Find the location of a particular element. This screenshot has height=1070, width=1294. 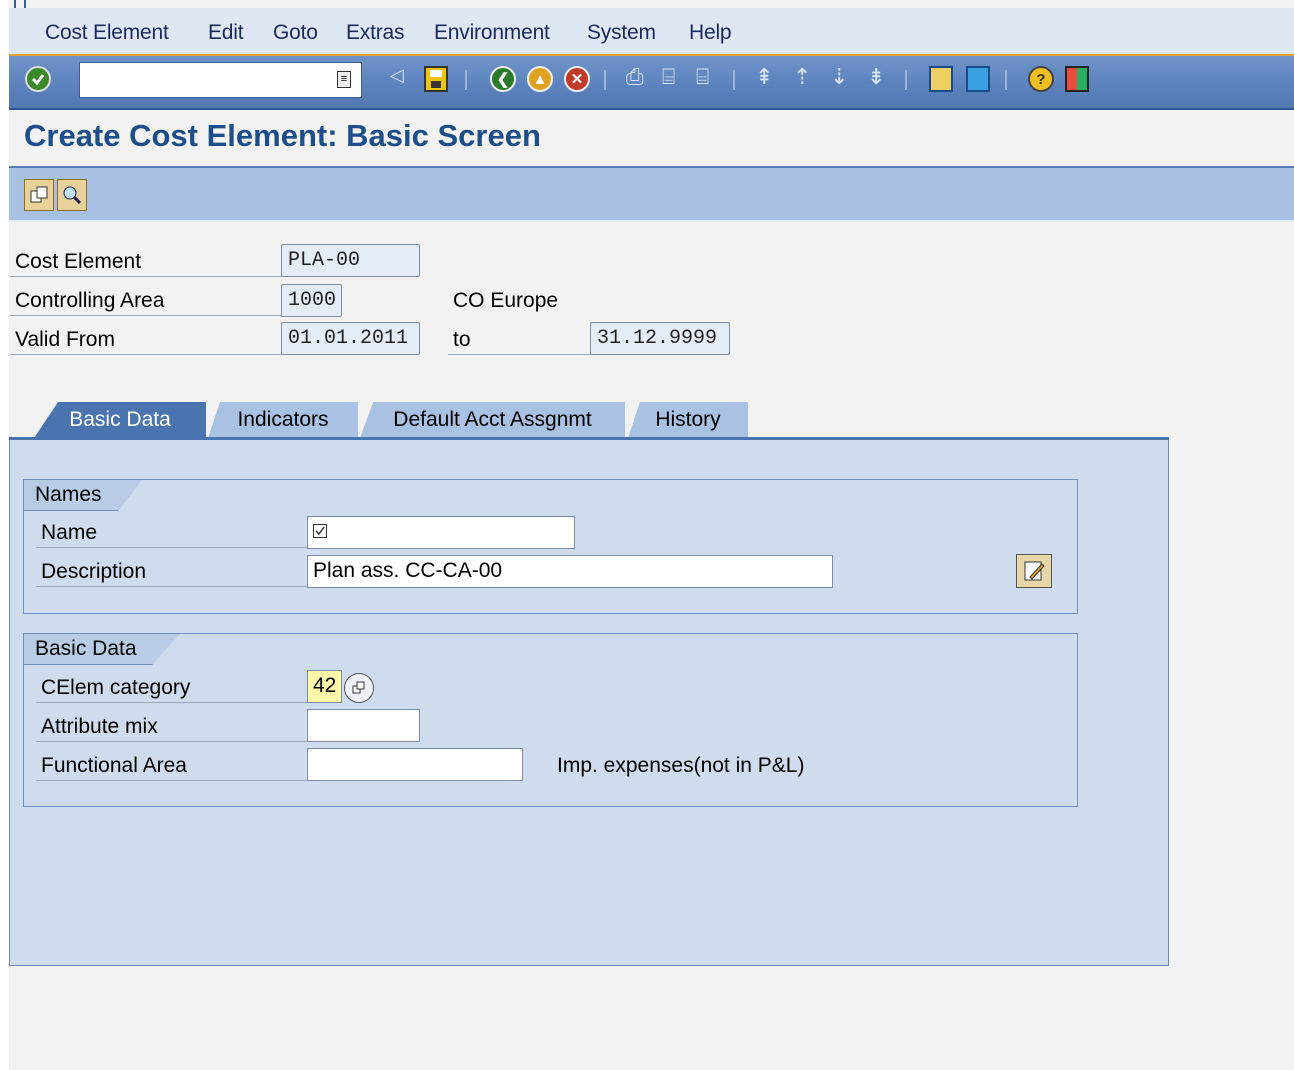

previous-page-icon: ⇡ is located at coordinates (802, 77).